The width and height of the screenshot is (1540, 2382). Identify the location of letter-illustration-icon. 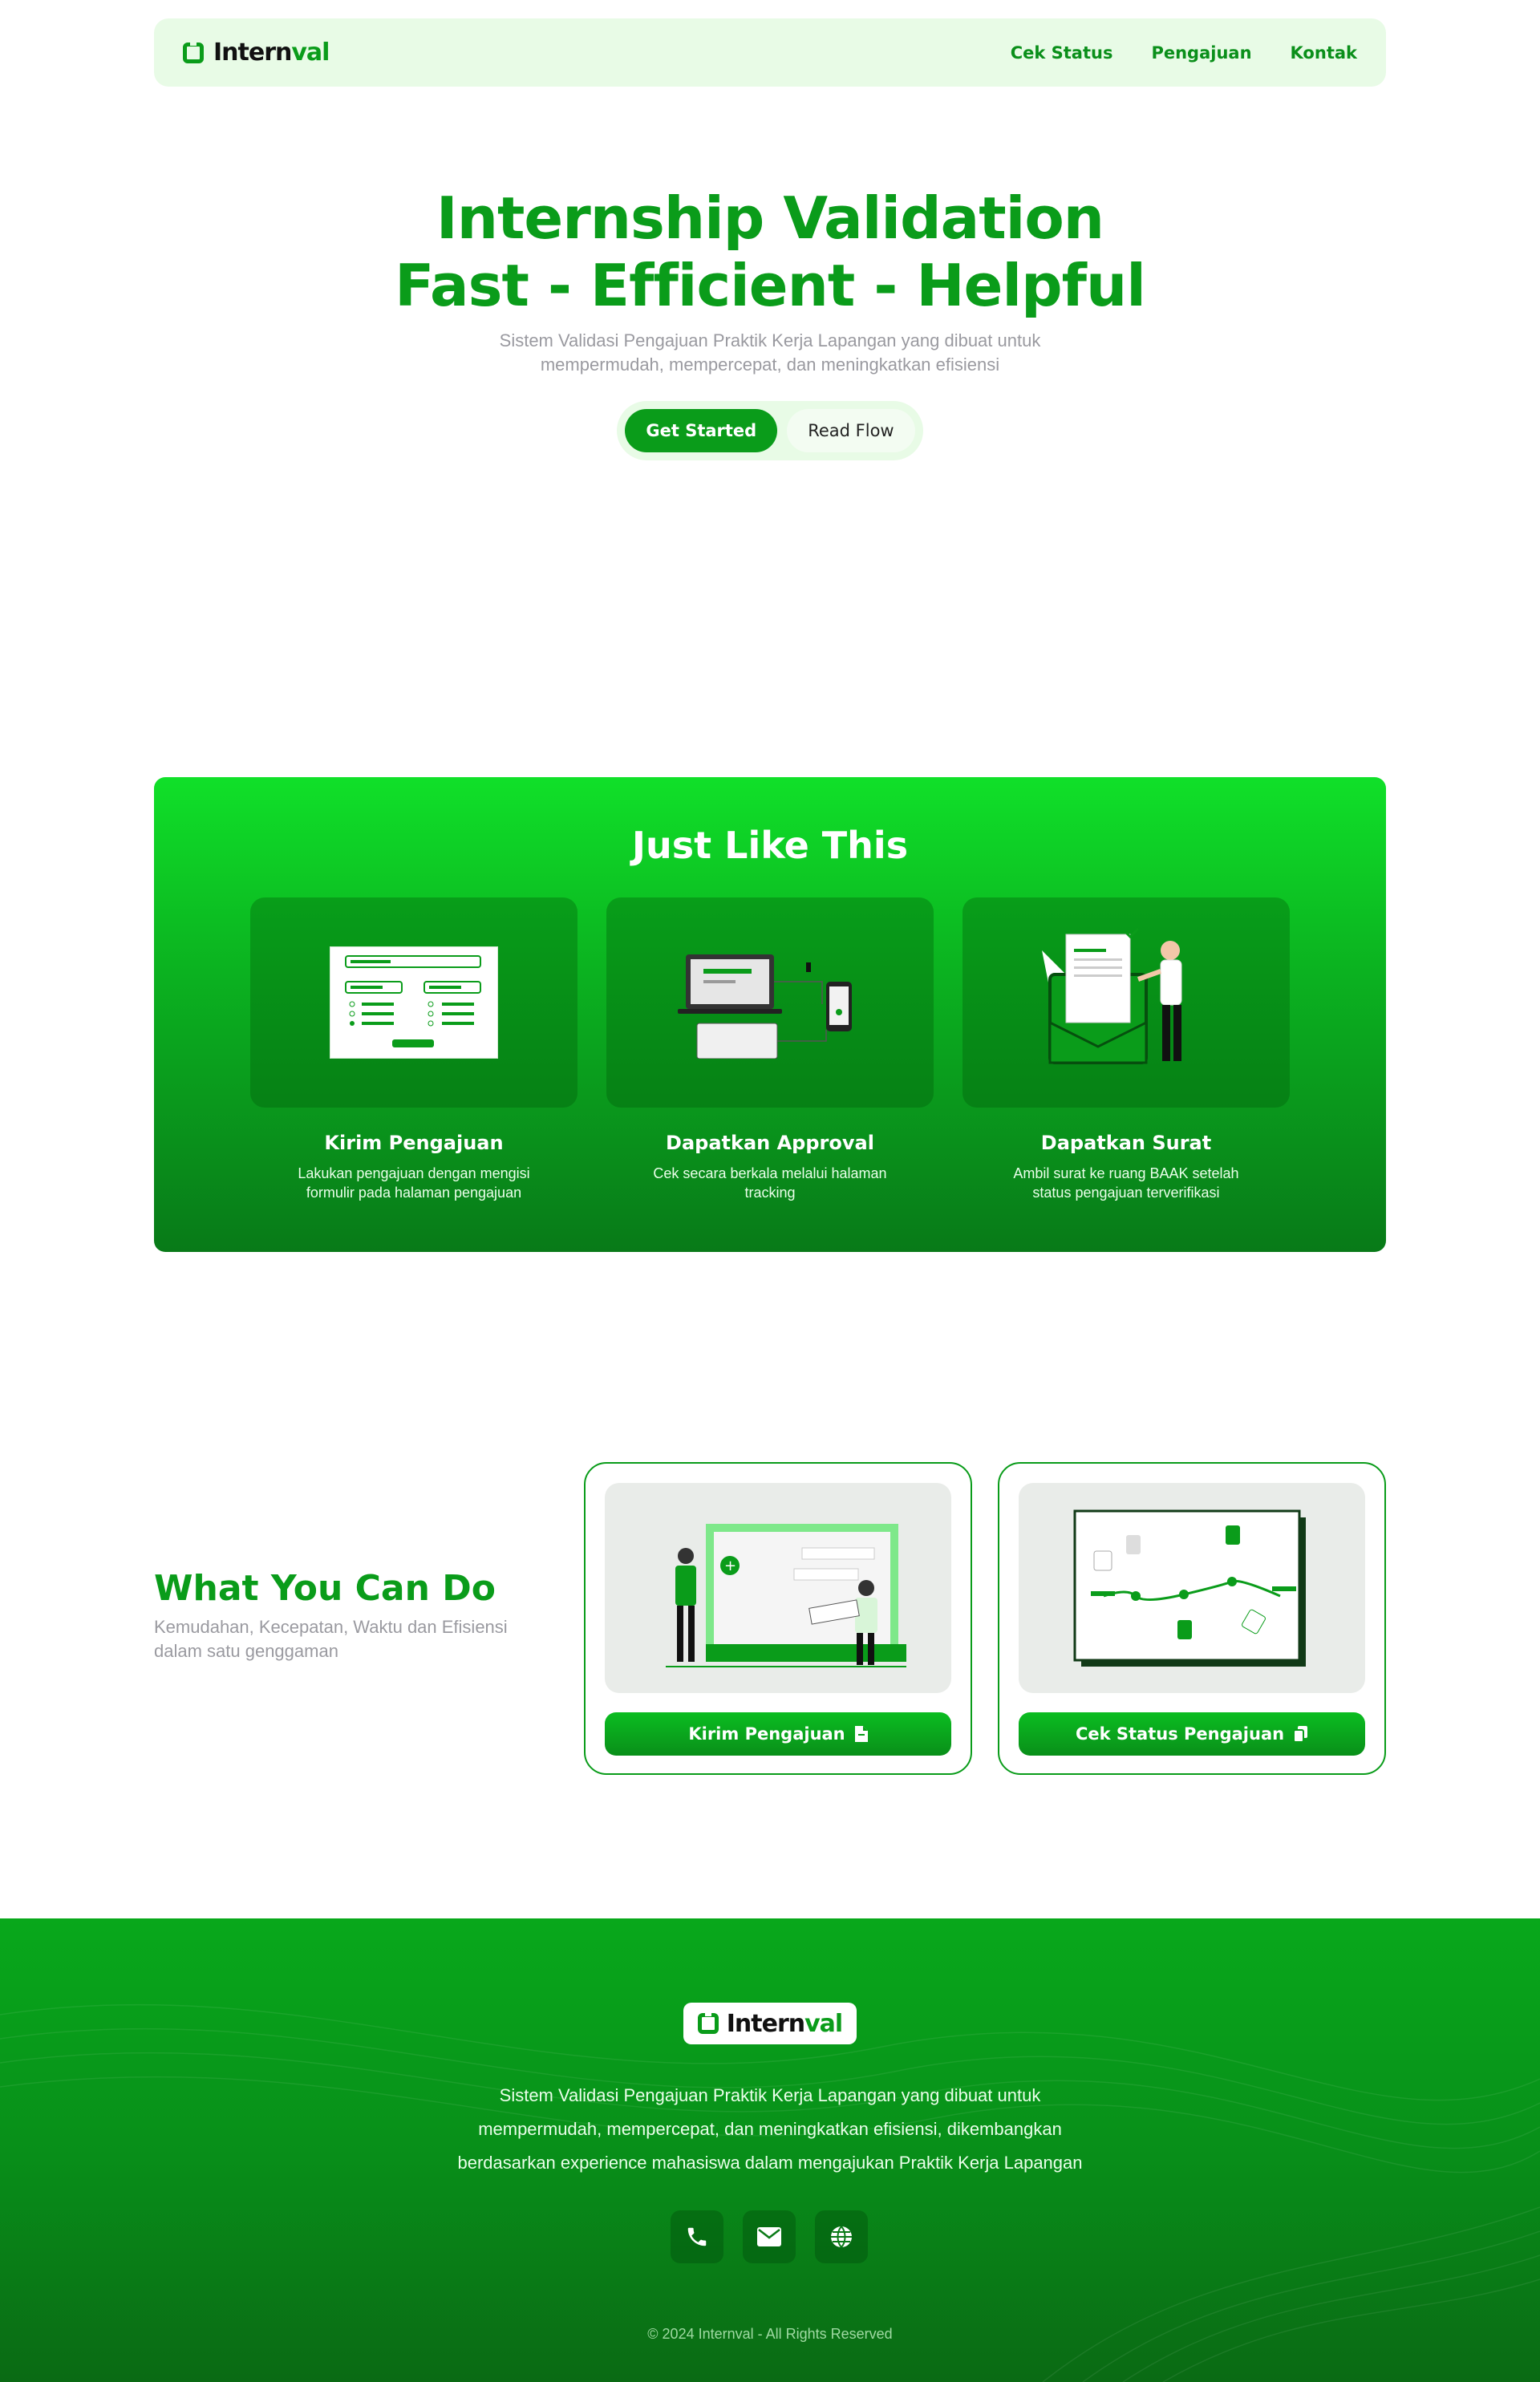
(1126, 1002).